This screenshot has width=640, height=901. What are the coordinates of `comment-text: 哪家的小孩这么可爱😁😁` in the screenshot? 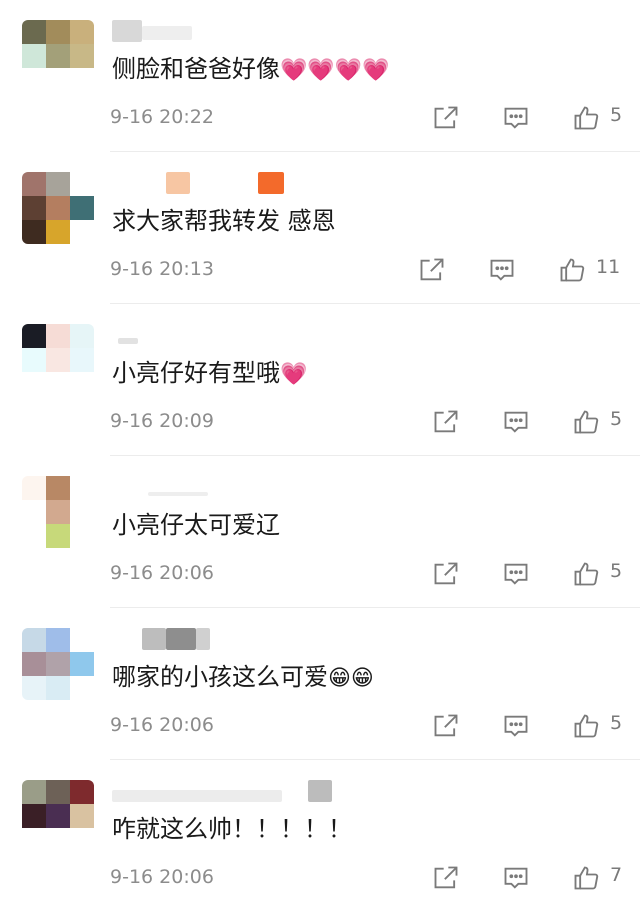 It's located at (243, 677).